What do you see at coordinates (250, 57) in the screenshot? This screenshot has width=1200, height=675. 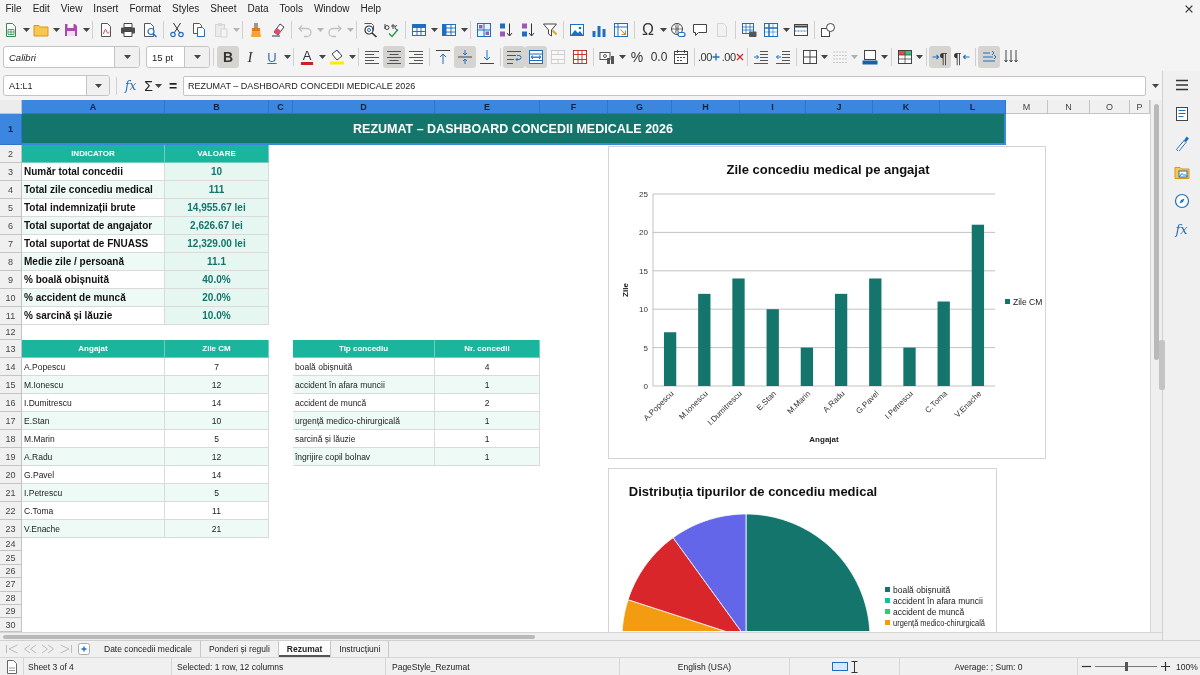 I see `italic-button: I` at bounding box center [250, 57].